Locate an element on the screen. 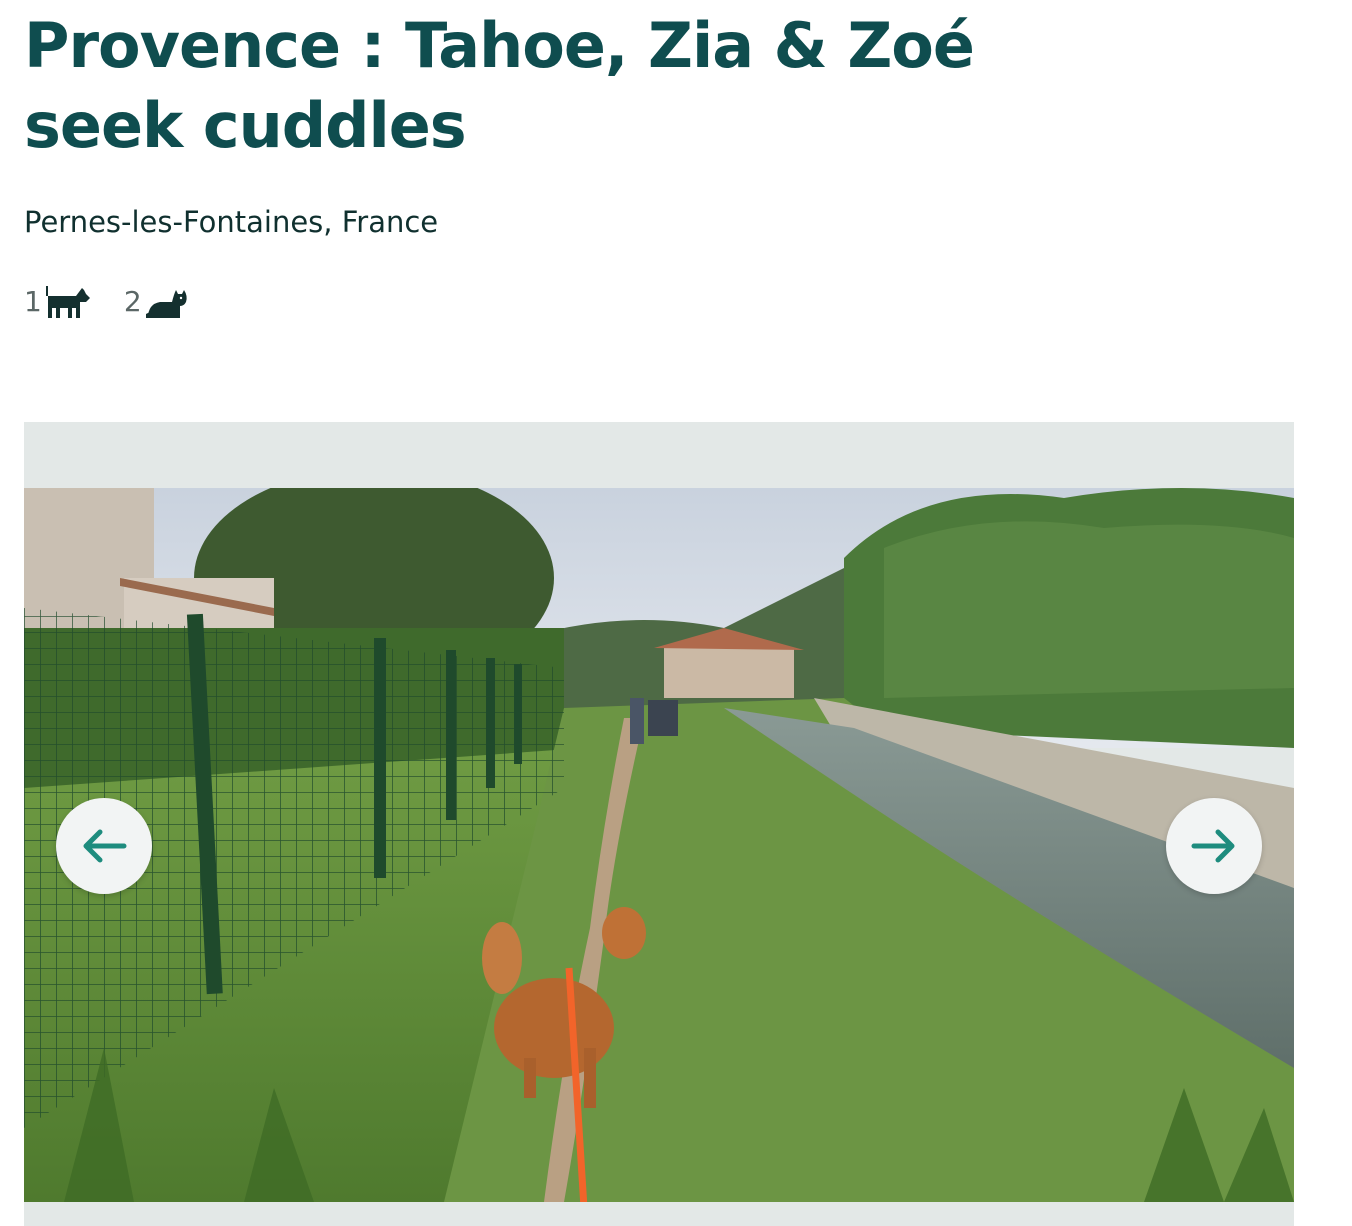 The width and height of the screenshot is (1352, 1226). cat-icon is located at coordinates (167, 302).